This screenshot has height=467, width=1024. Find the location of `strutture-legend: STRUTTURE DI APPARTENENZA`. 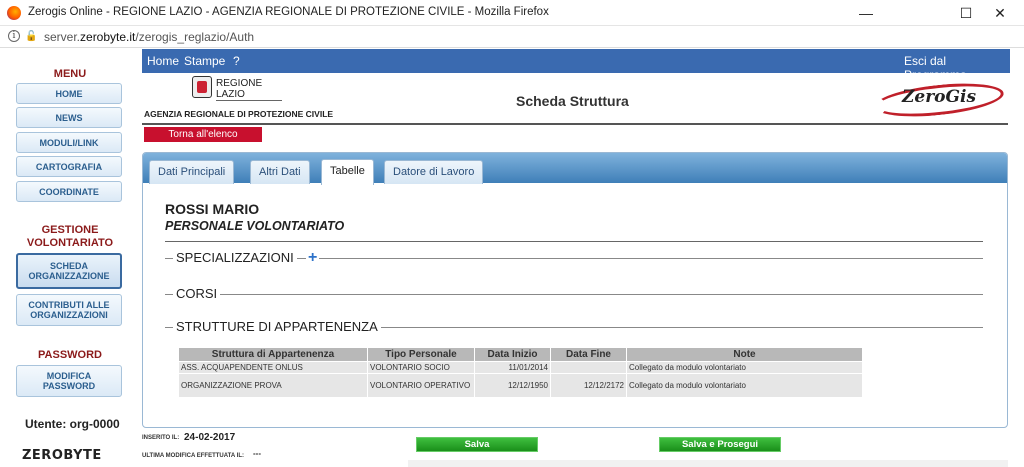

strutture-legend: STRUTTURE DI APPARTENENZA is located at coordinates (277, 327).